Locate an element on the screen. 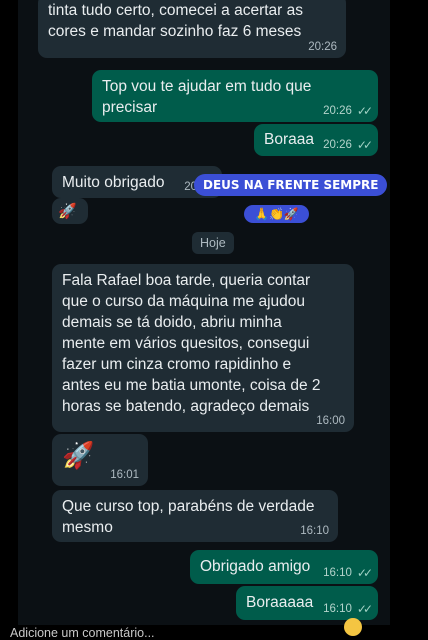 This screenshot has width=428, height=640. message-time: 16:01 is located at coordinates (124, 475).